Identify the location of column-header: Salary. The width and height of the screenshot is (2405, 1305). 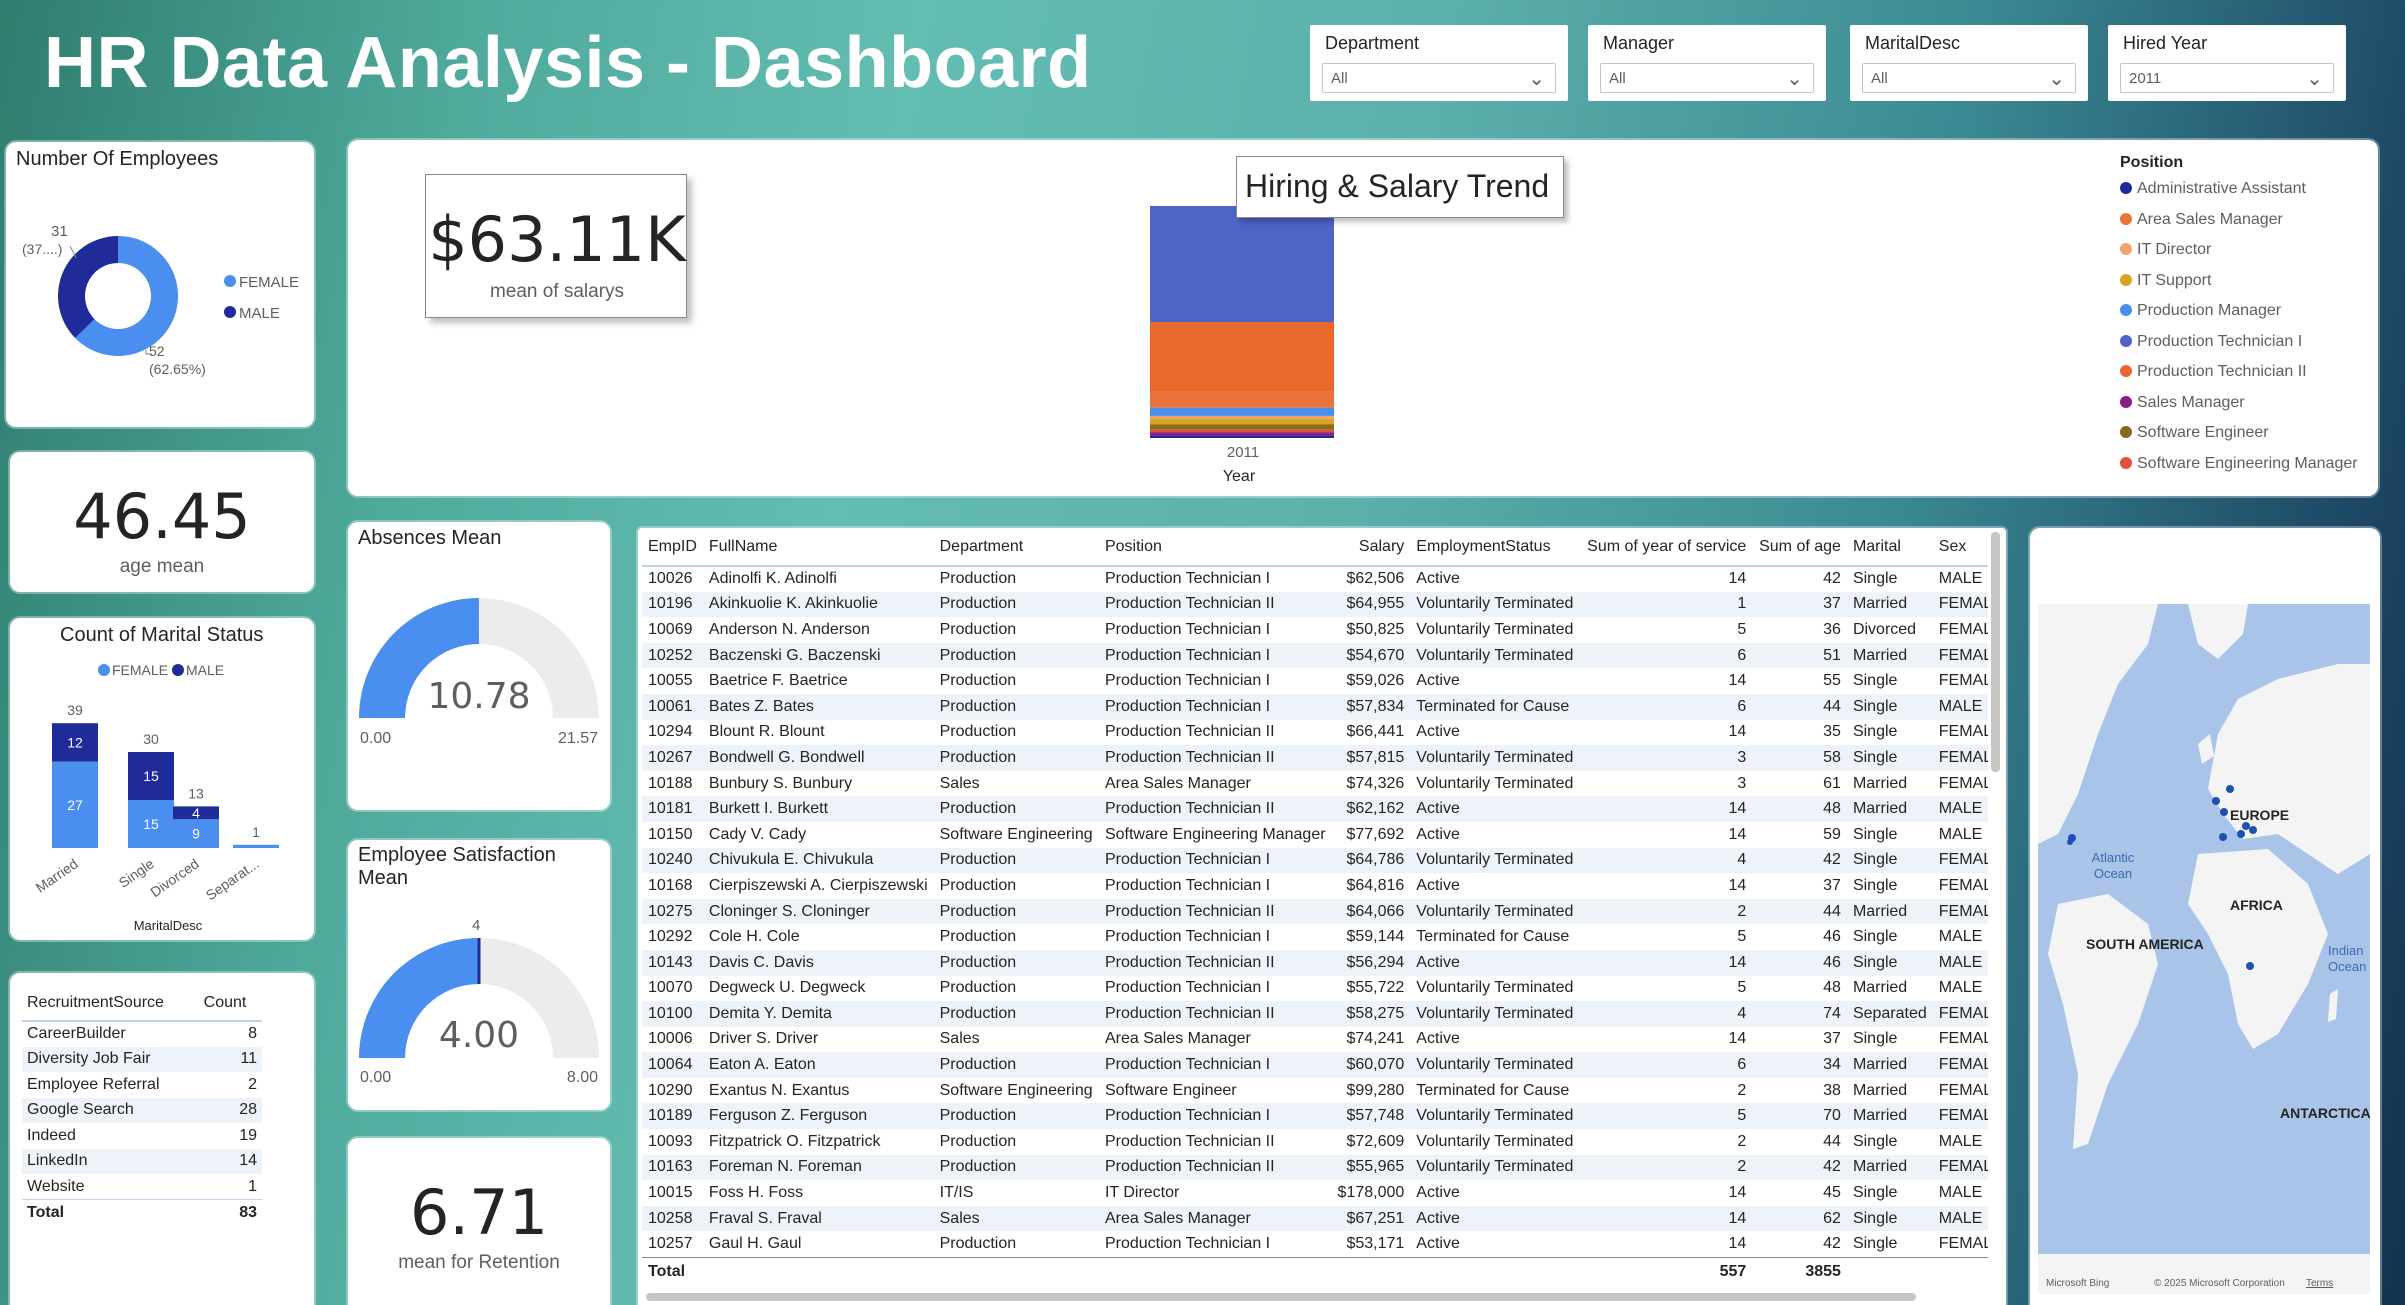
(1371, 547).